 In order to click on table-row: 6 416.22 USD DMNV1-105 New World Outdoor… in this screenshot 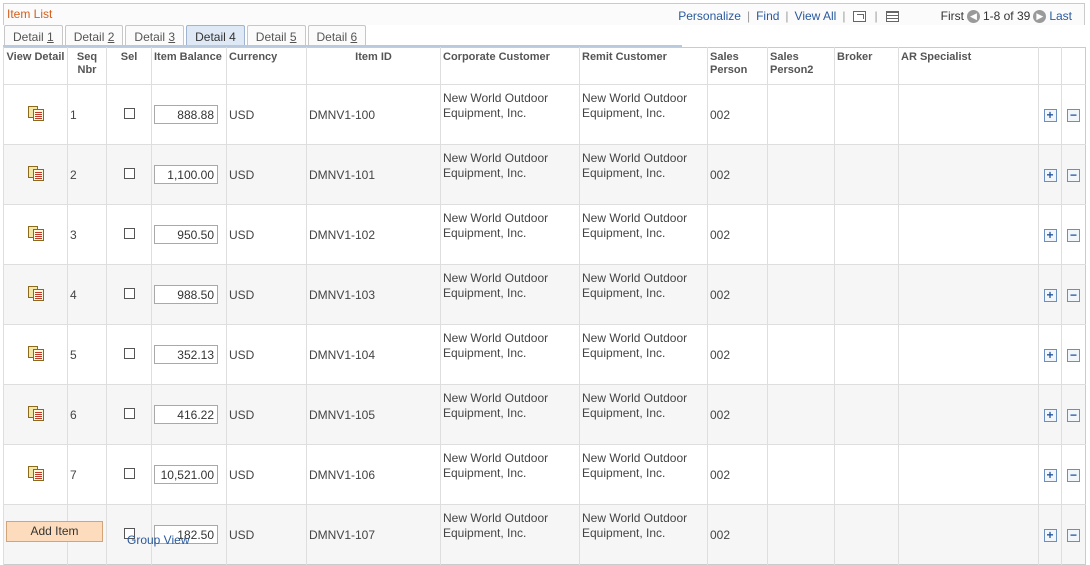, I will do `click(544, 414)`.